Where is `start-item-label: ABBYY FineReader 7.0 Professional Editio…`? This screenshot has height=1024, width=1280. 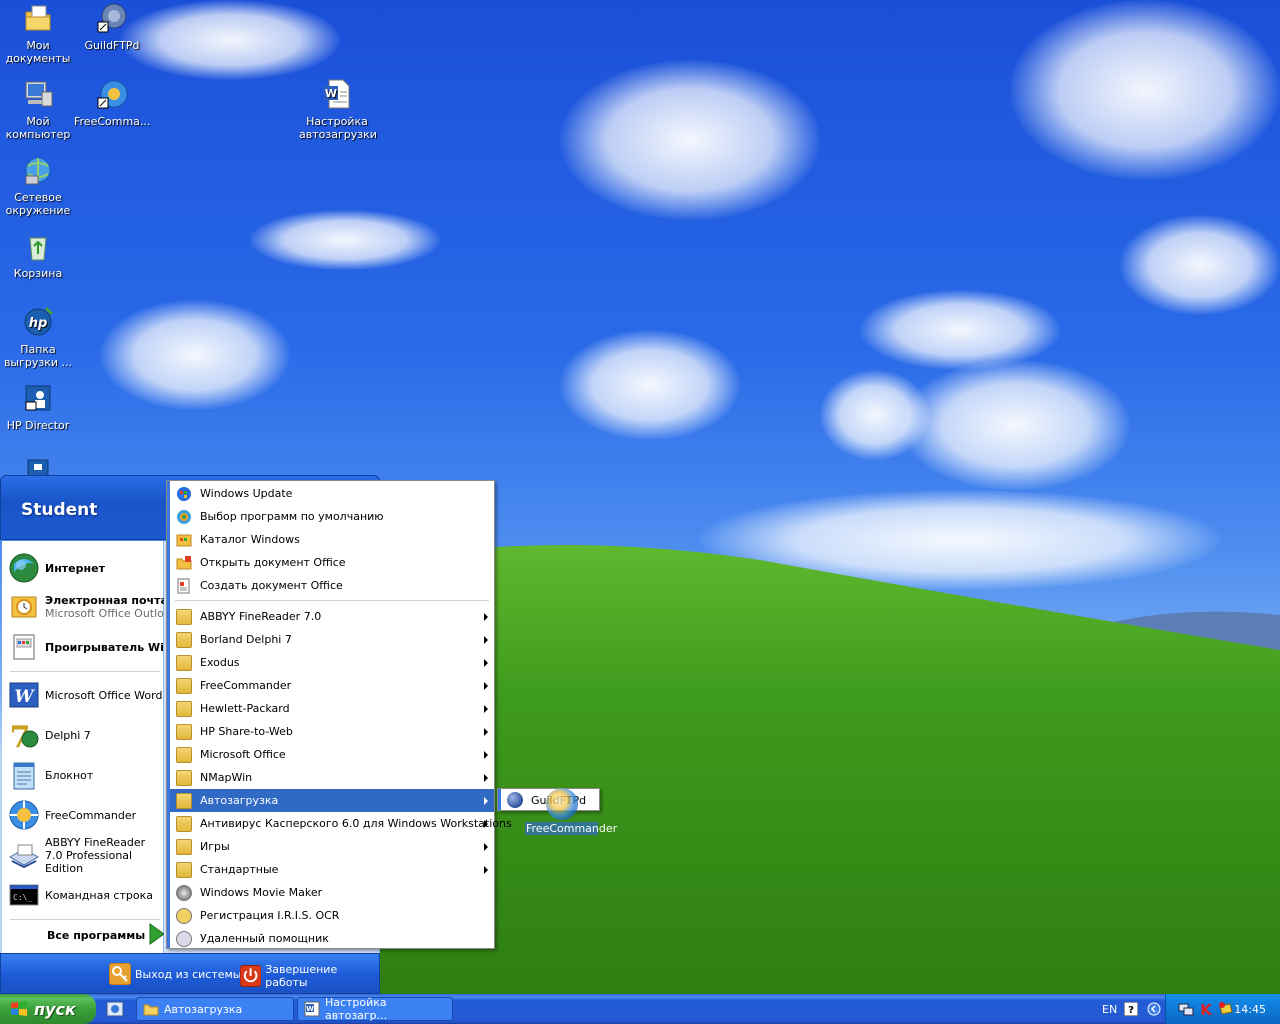
start-item-label: ABBYY FineReader 7.0 Professional Editio… is located at coordinates (95, 855).